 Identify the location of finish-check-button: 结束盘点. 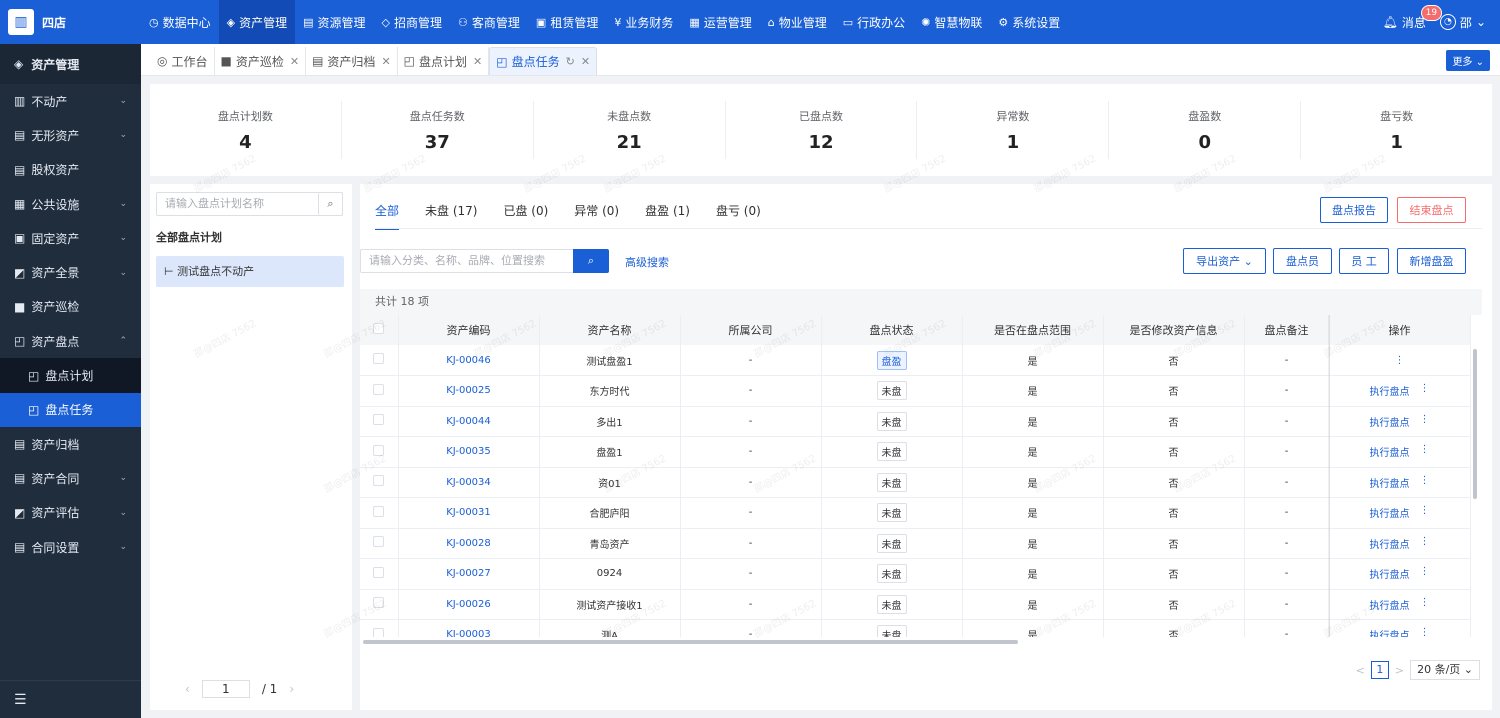
(1431, 210).